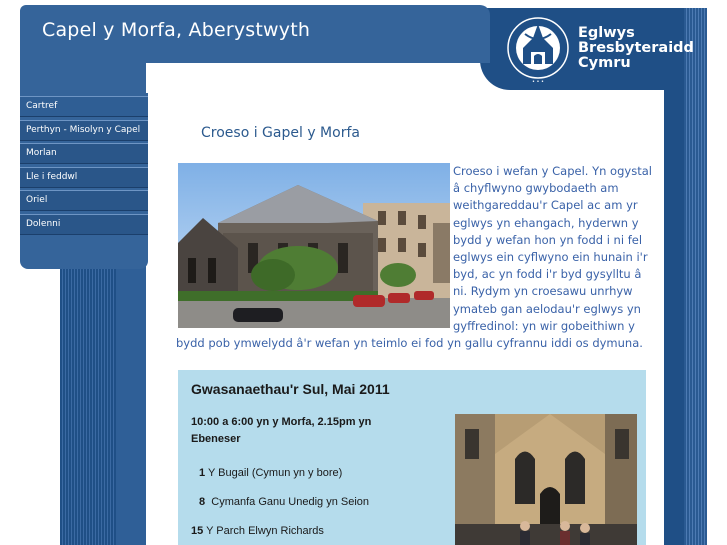  What do you see at coordinates (290, 389) in the screenshot?
I see `services-title: Gwasanaethau'r Sul, Mai 2011` at bounding box center [290, 389].